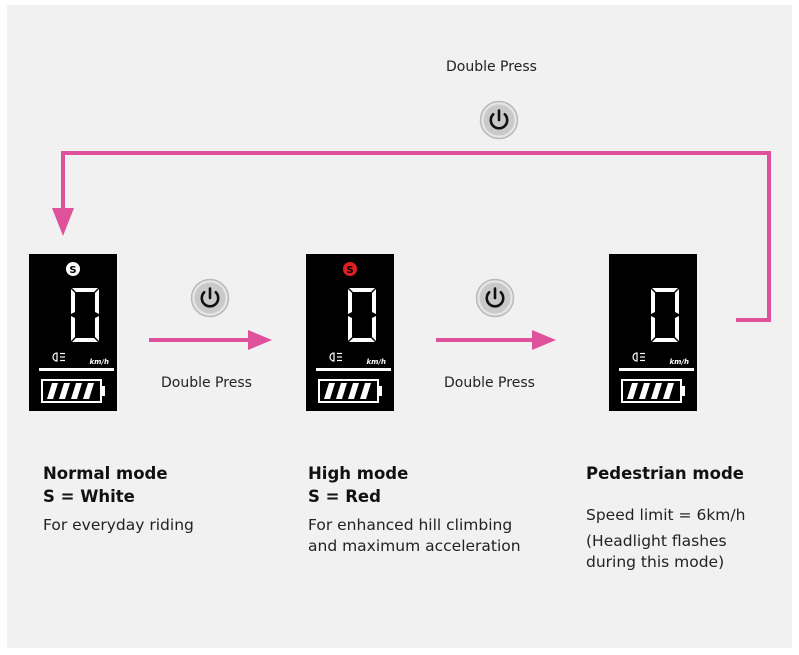 The width and height of the screenshot is (799, 655). Describe the element at coordinates (89, 496) in the screenshot. I see `mode-subtitle: S = White` at that location.